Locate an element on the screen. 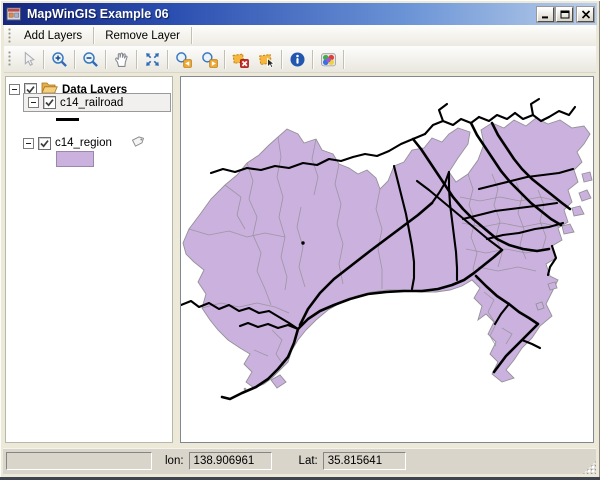  menu-remove-layer: Remove Layer is located at coordinates (142, 35).